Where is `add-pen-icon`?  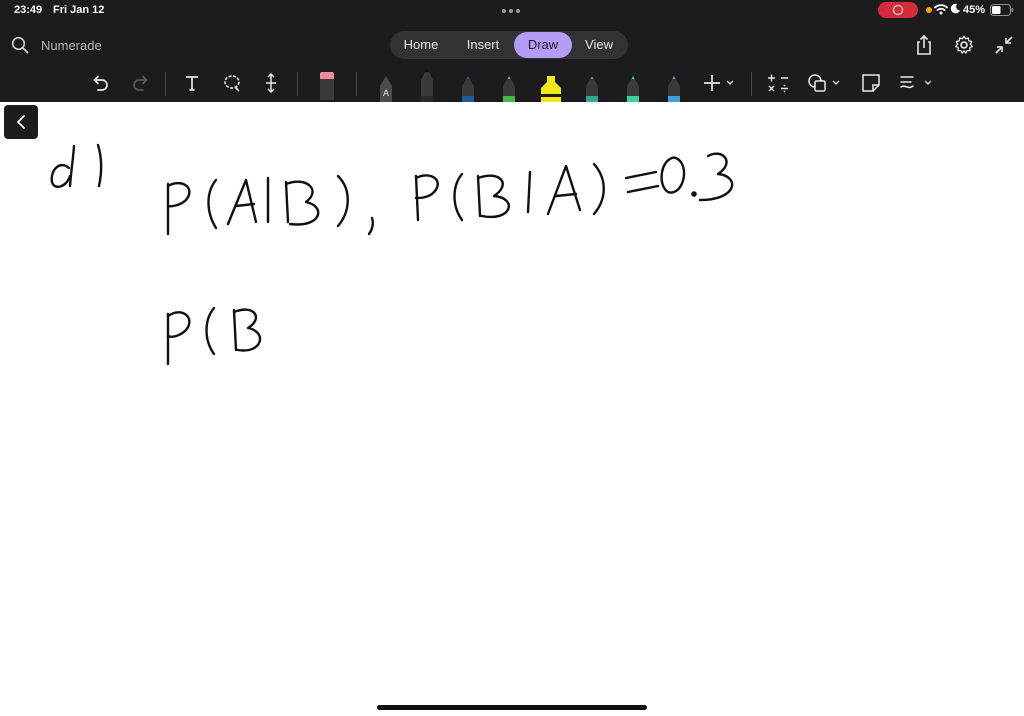 add-pen-icon is located at coordinates (720, 83).